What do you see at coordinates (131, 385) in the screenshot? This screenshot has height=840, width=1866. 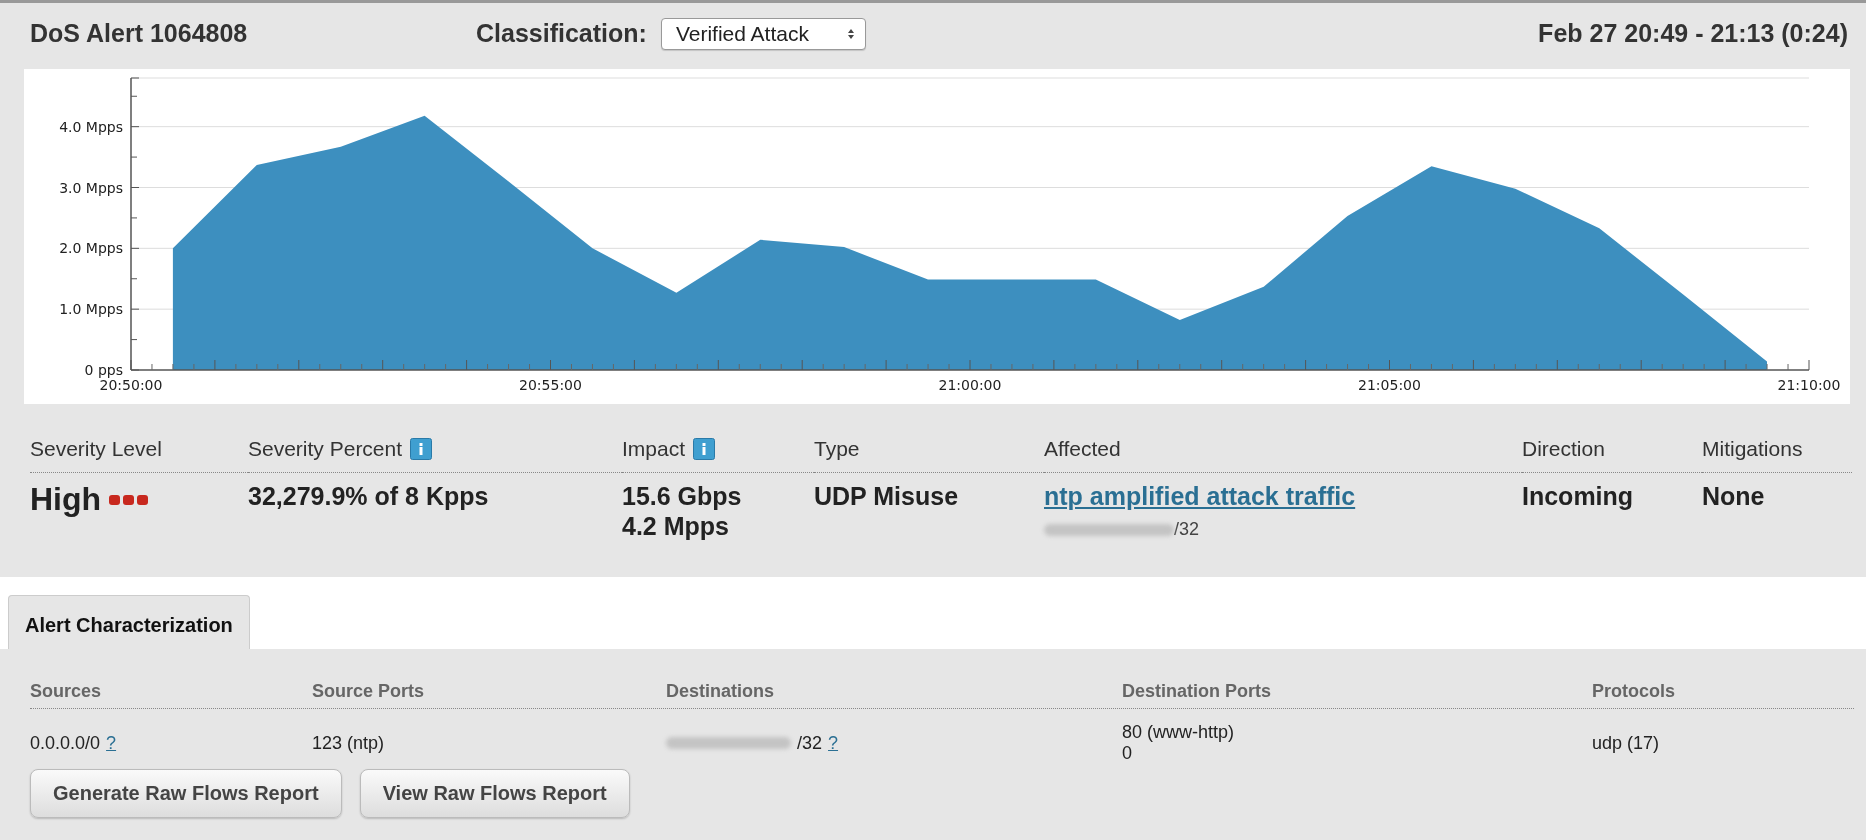 I see `x-tick-label: 20:50:00` at bounding box center [131, 385].